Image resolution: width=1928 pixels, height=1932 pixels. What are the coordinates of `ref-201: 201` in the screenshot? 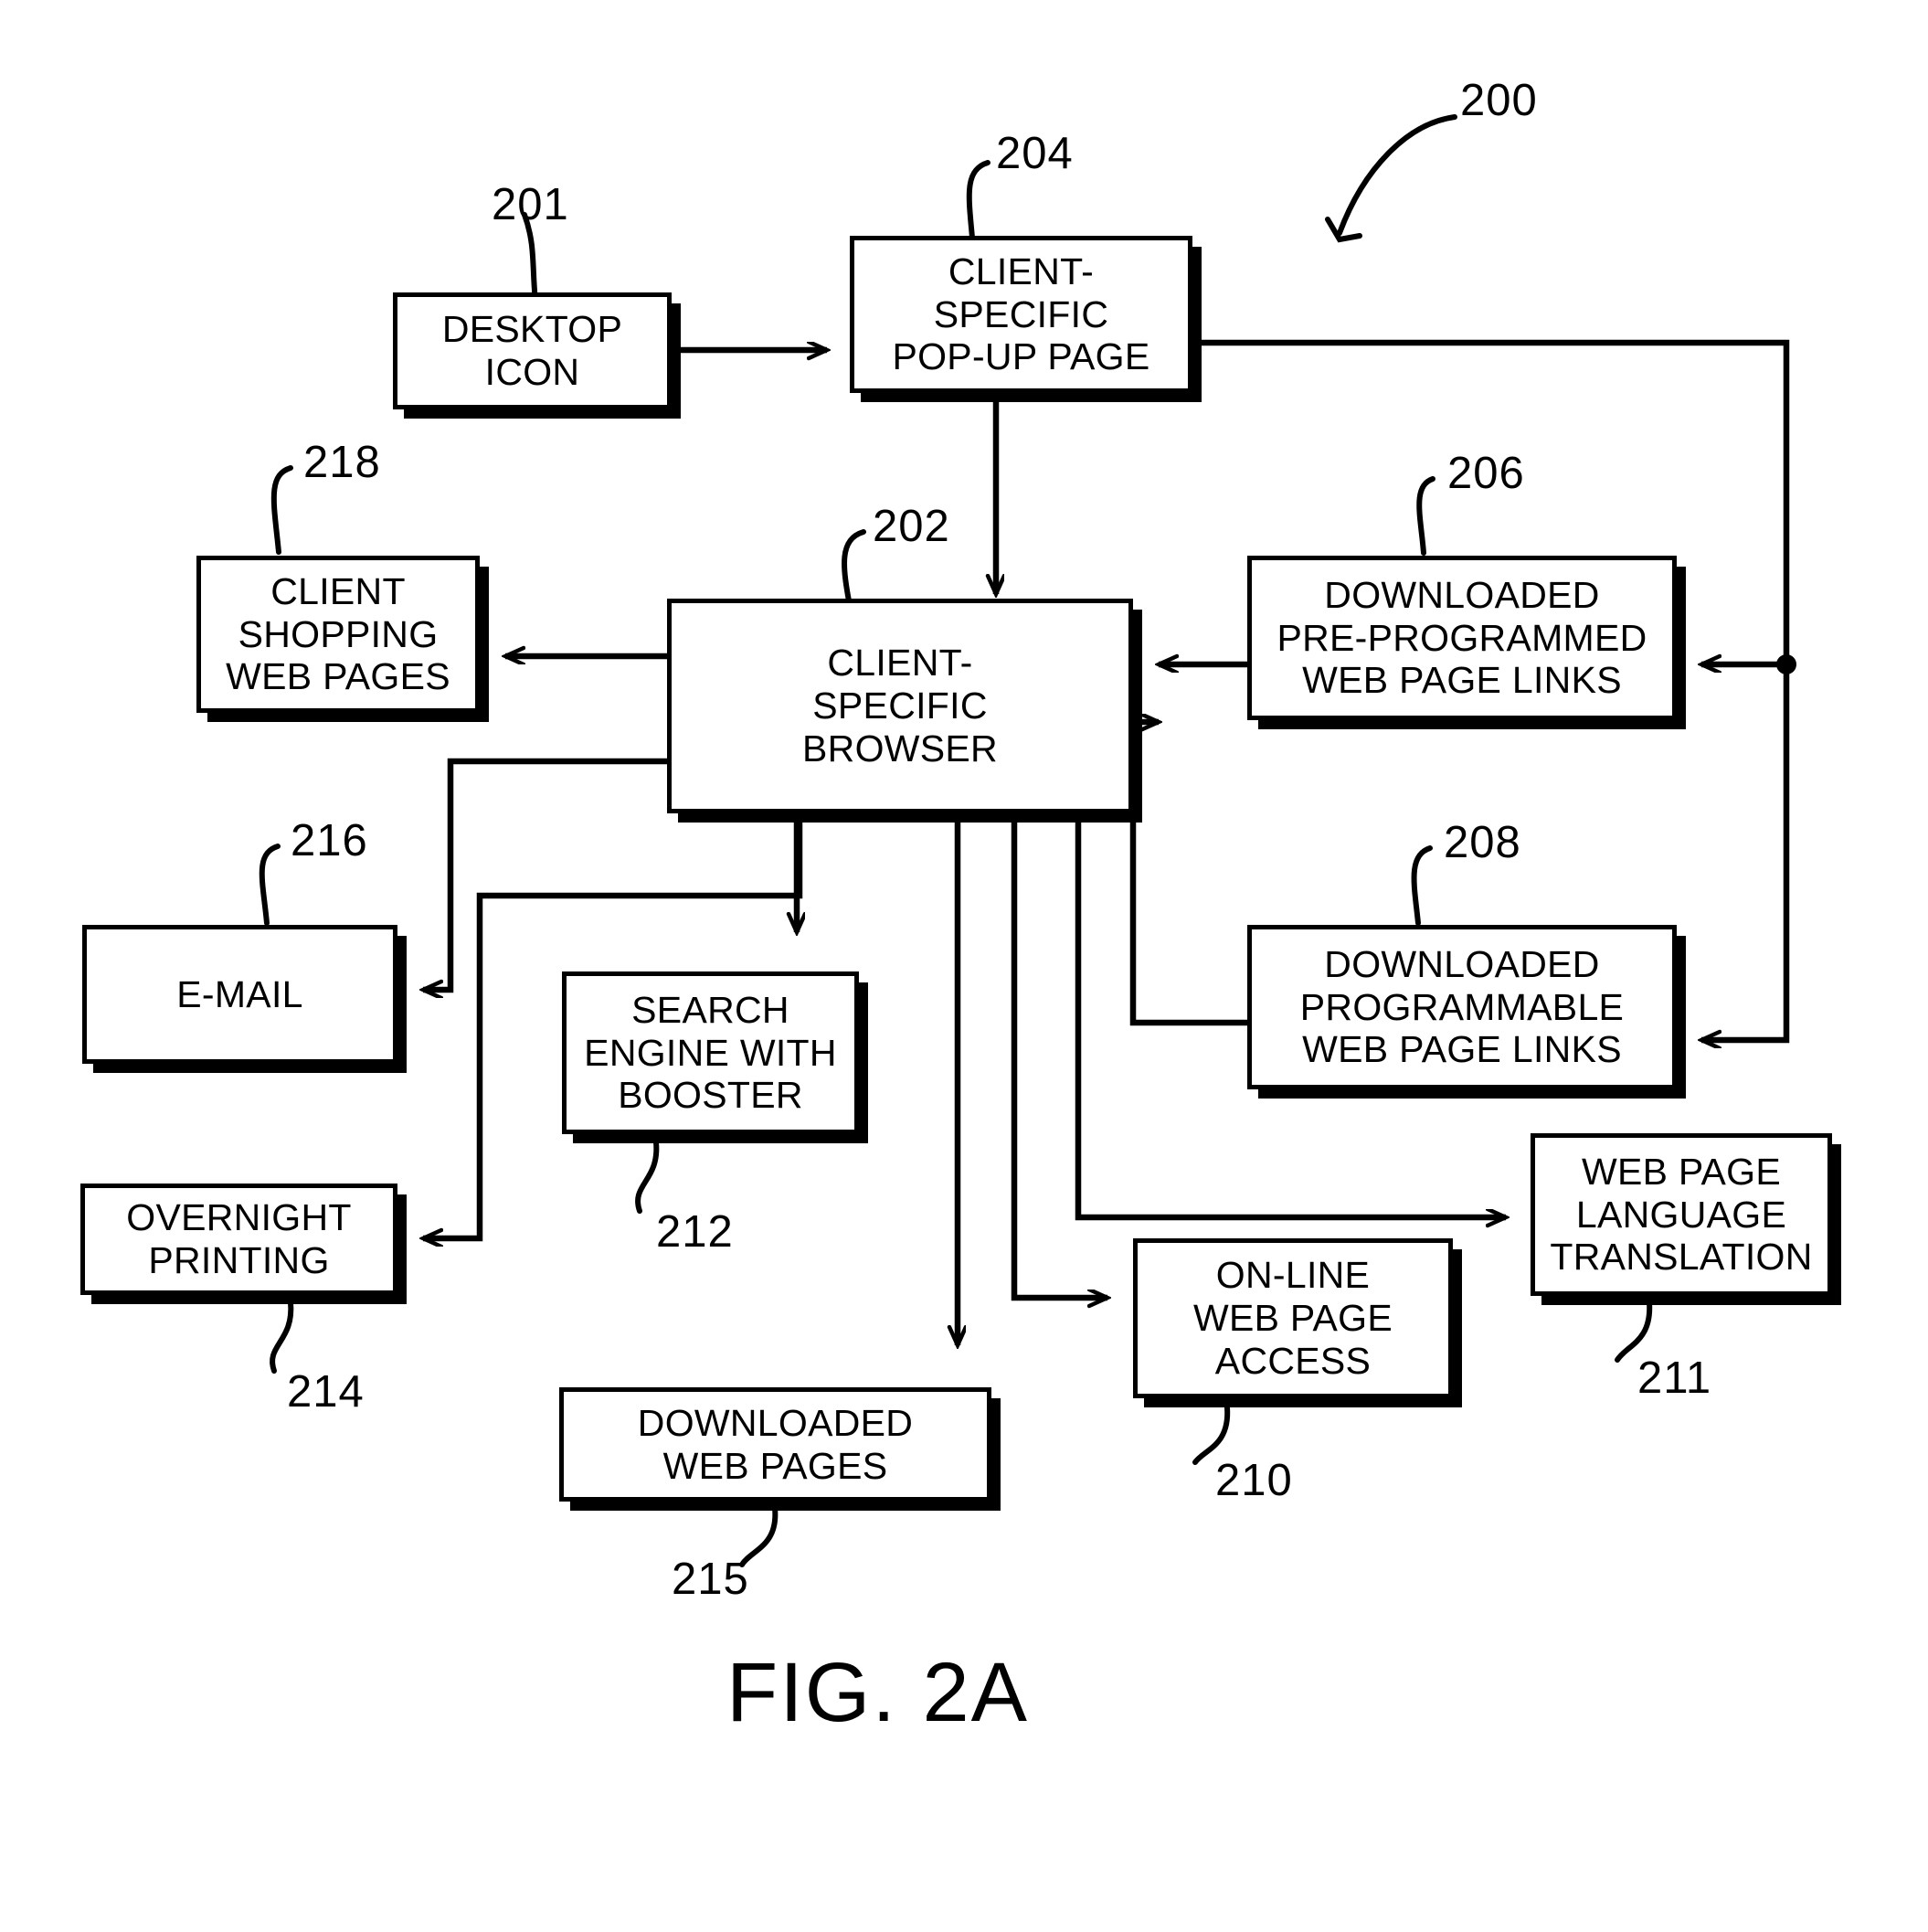 It's located at (530, 204).